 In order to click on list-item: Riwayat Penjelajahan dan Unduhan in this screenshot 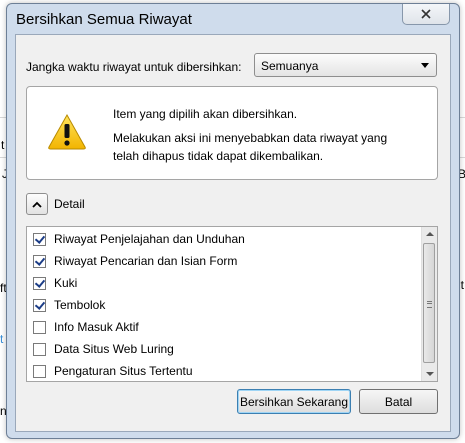, I will do `click(139, 239)`.